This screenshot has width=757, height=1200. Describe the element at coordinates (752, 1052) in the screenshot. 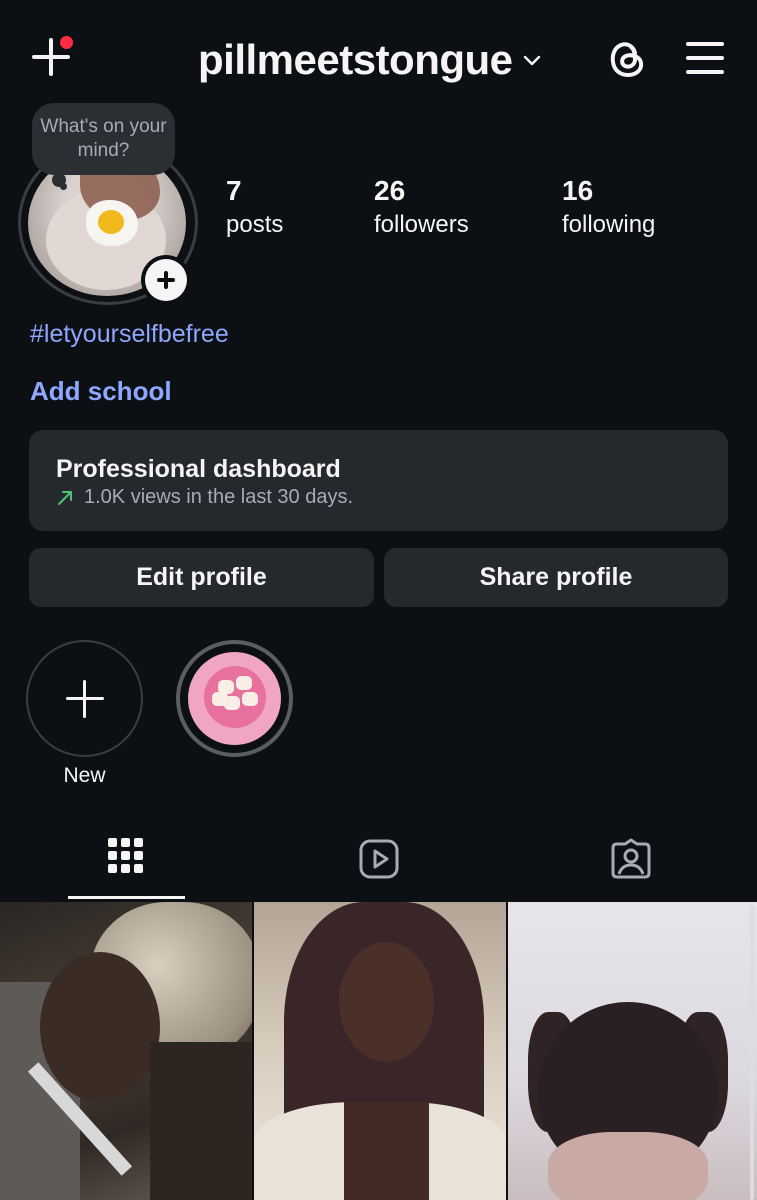

I see `scrollbar` at that location.